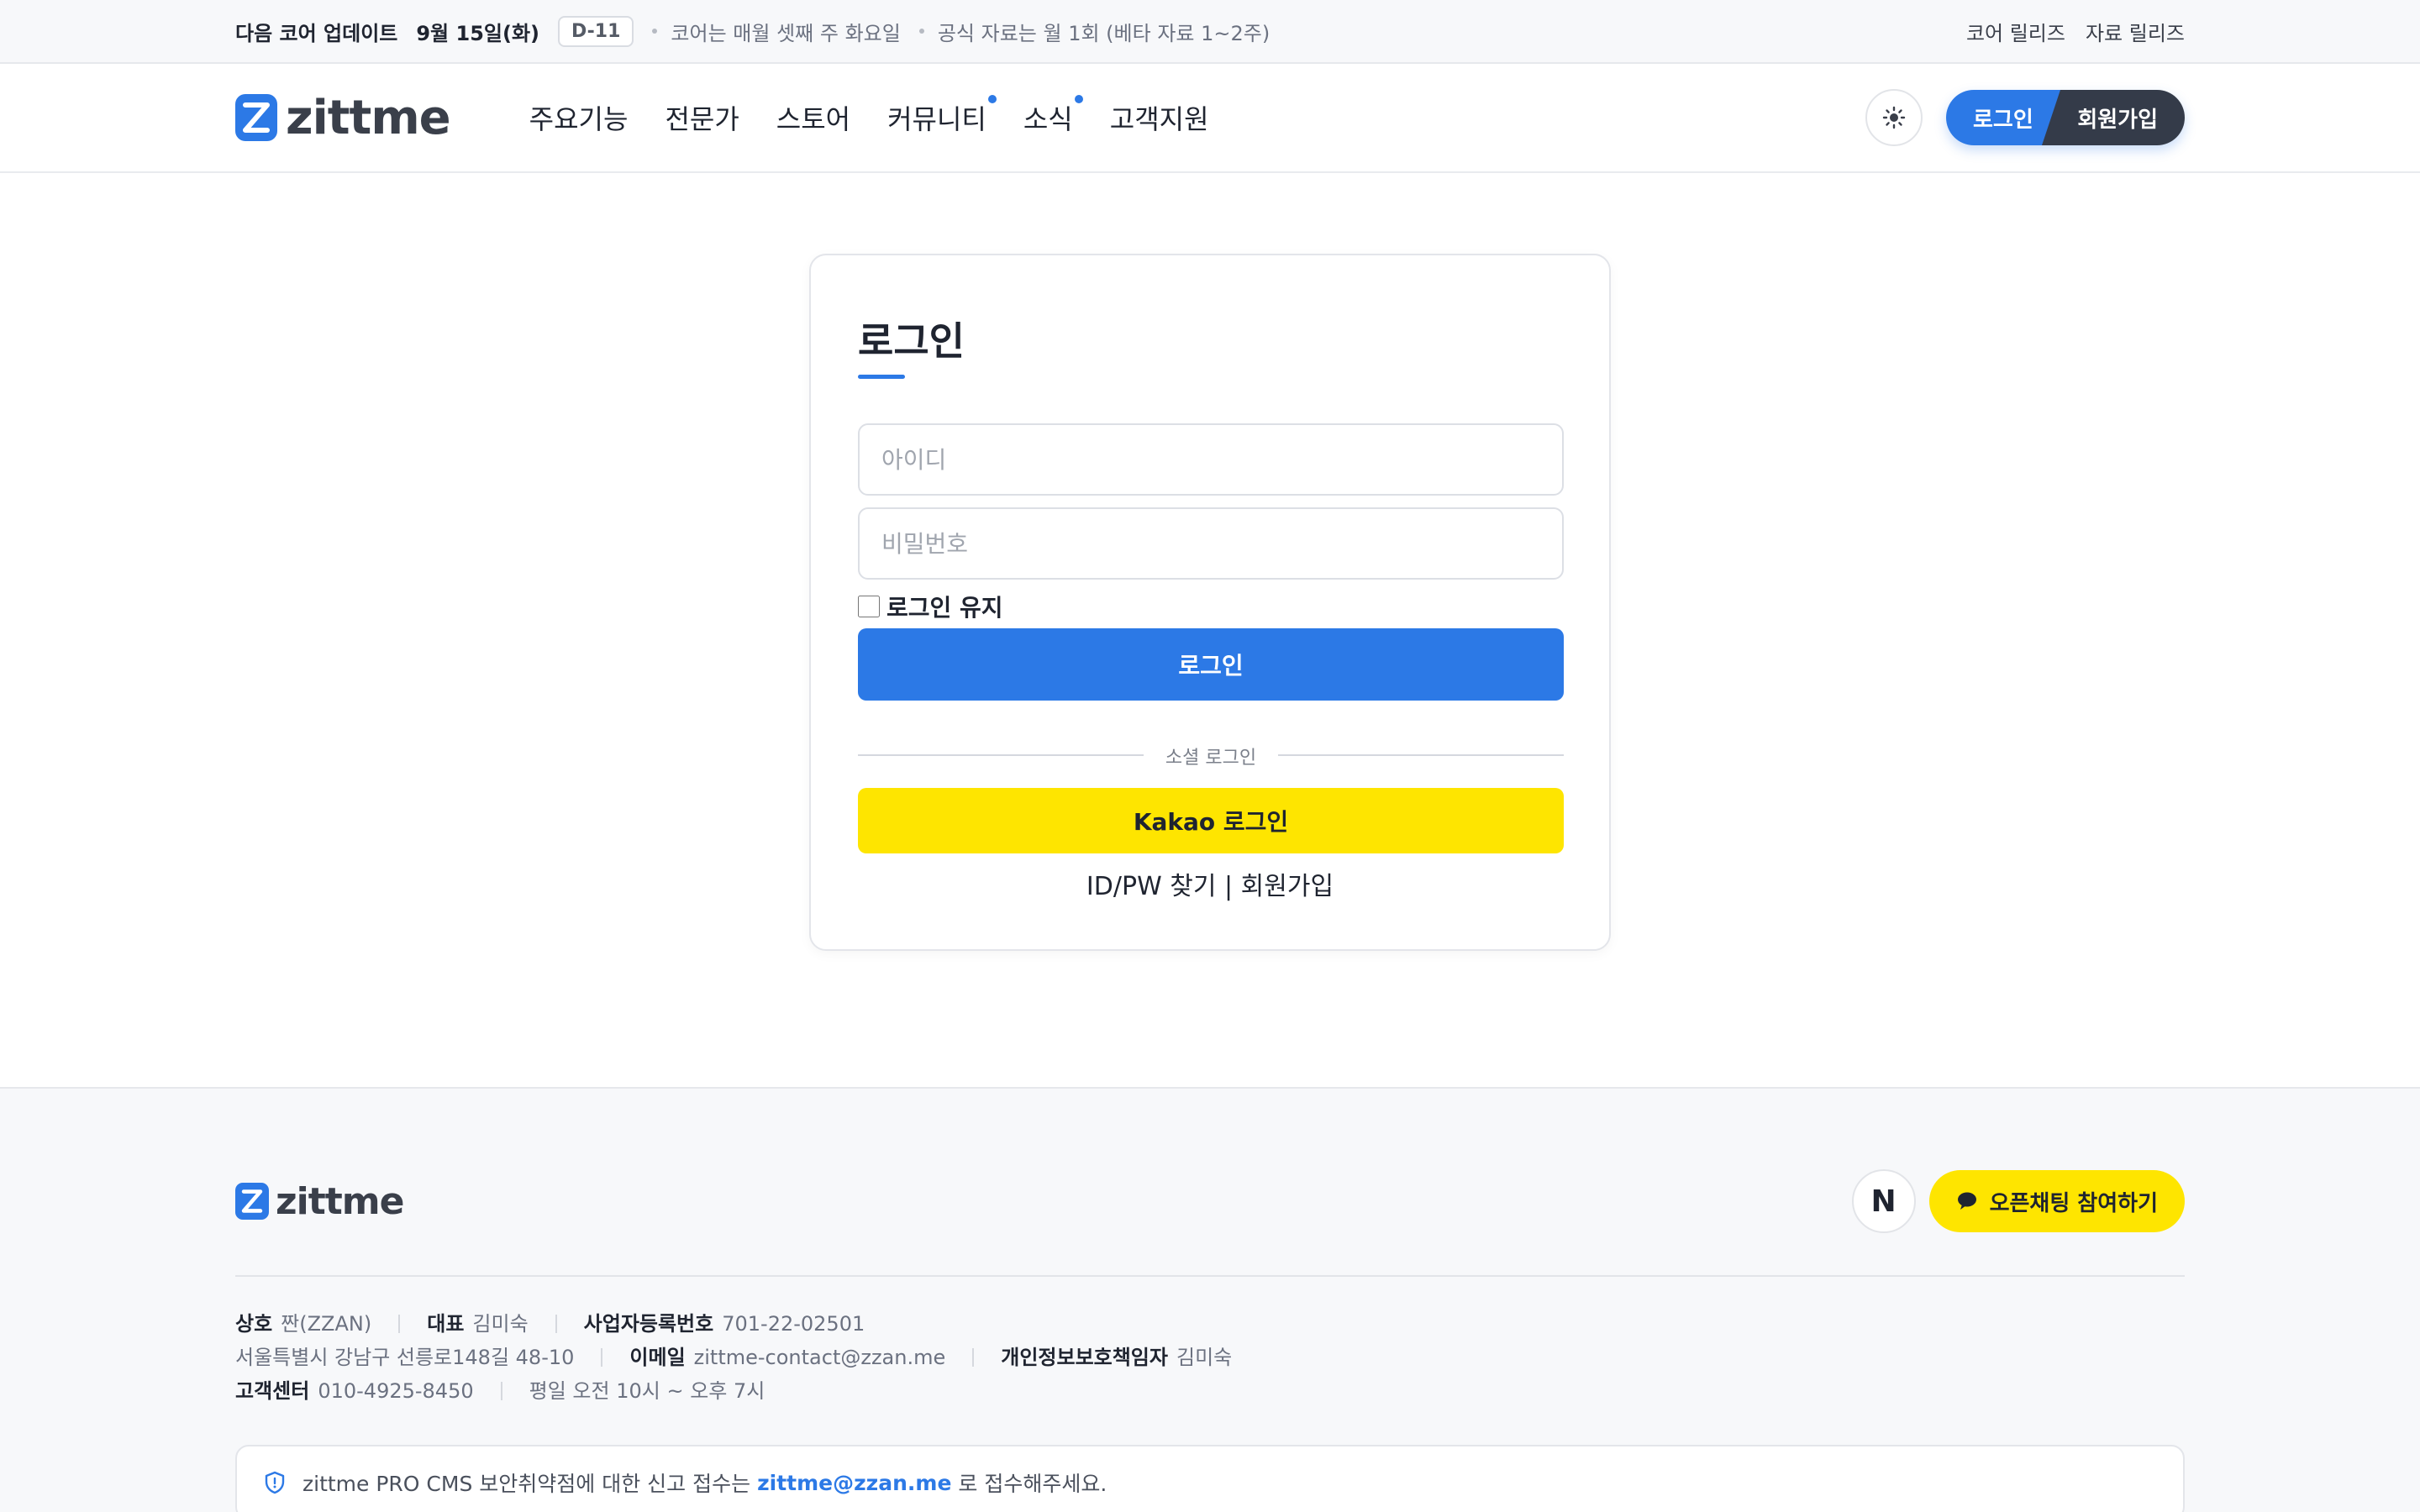 The image size is (2420, 1512). I want to click on nav-news: 소식, so click(1053, 116).